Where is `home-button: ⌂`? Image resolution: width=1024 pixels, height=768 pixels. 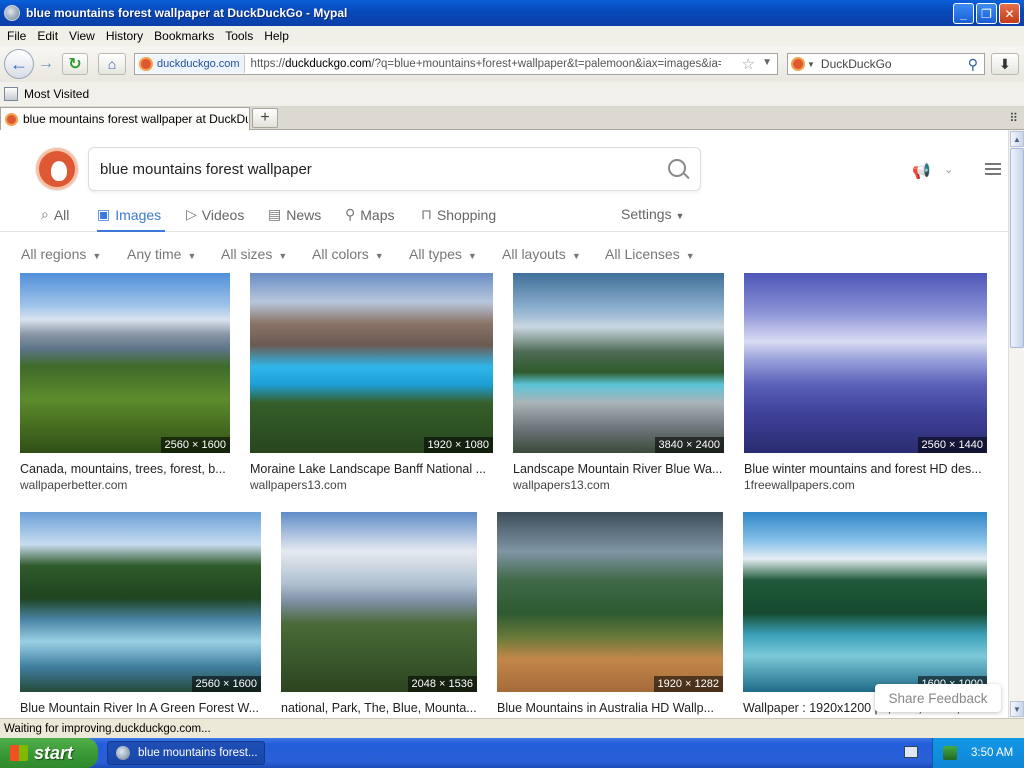
home-button: ⌂ is located at coordinates (112, 64).